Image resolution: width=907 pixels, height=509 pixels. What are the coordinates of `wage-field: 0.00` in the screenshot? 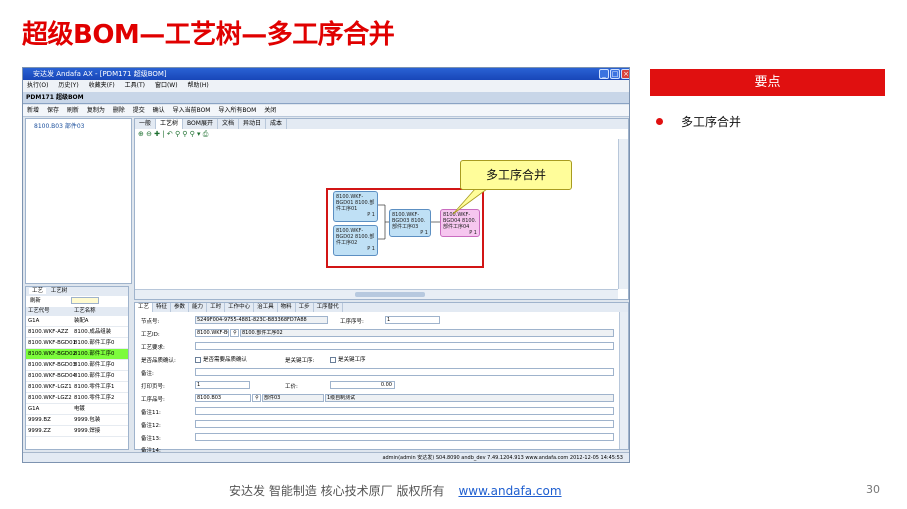 It's located at (362, 385).